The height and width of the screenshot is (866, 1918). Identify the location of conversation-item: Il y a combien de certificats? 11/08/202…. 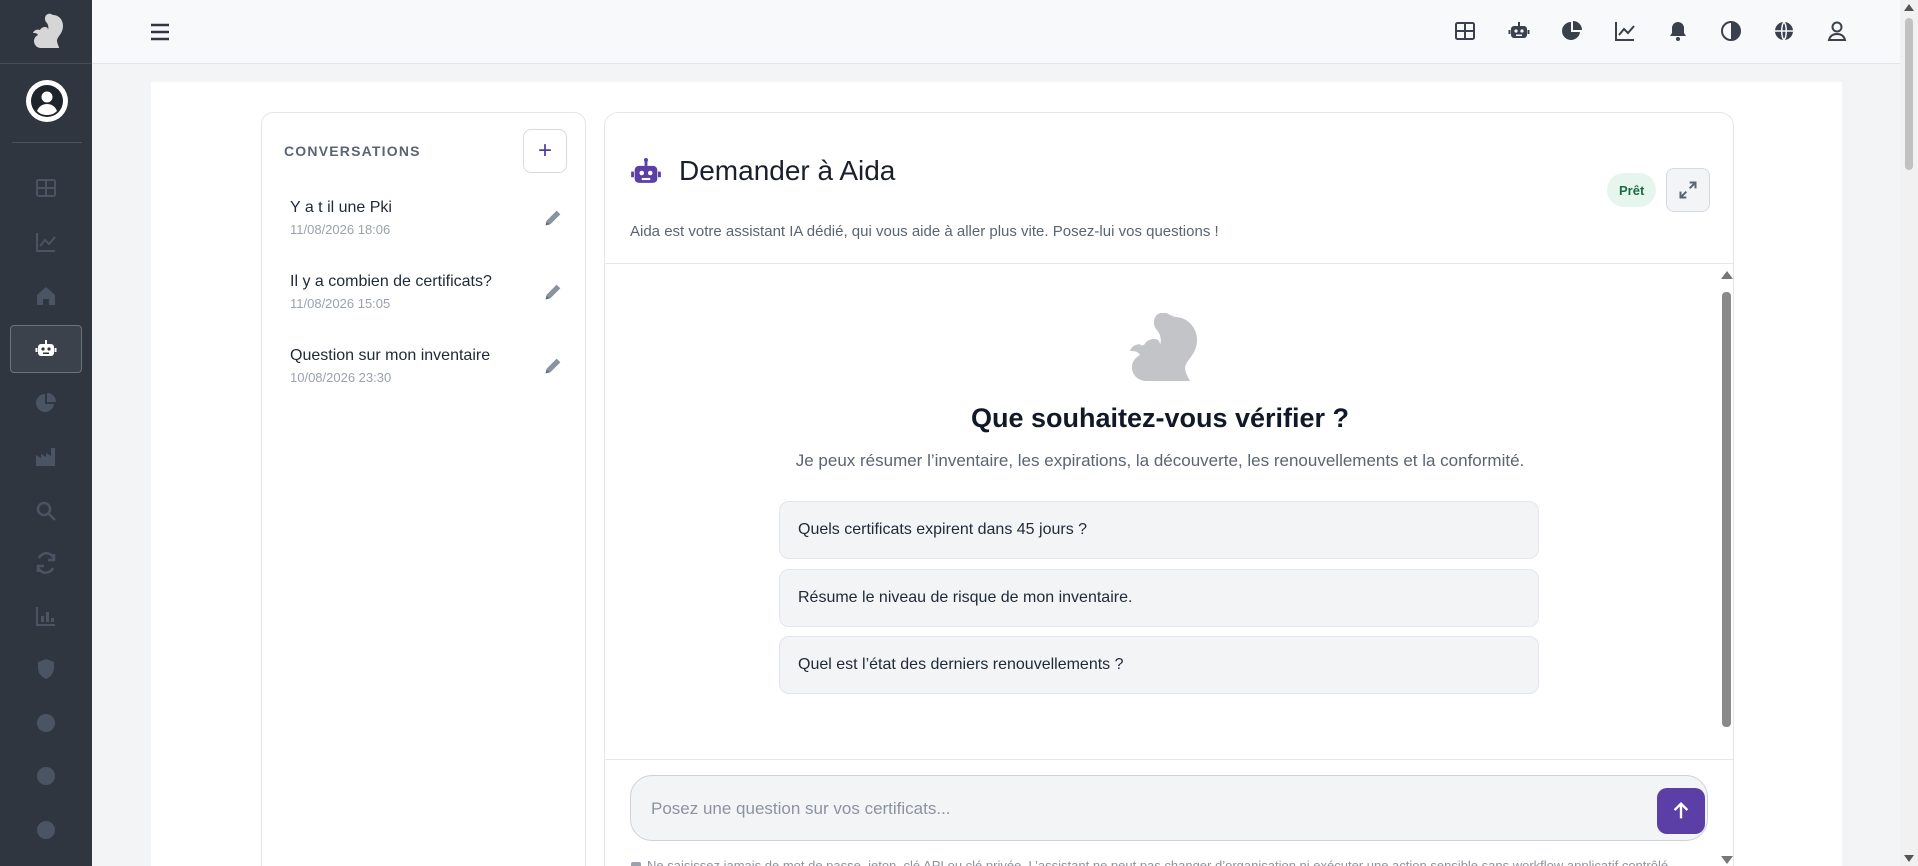
(430, 303).